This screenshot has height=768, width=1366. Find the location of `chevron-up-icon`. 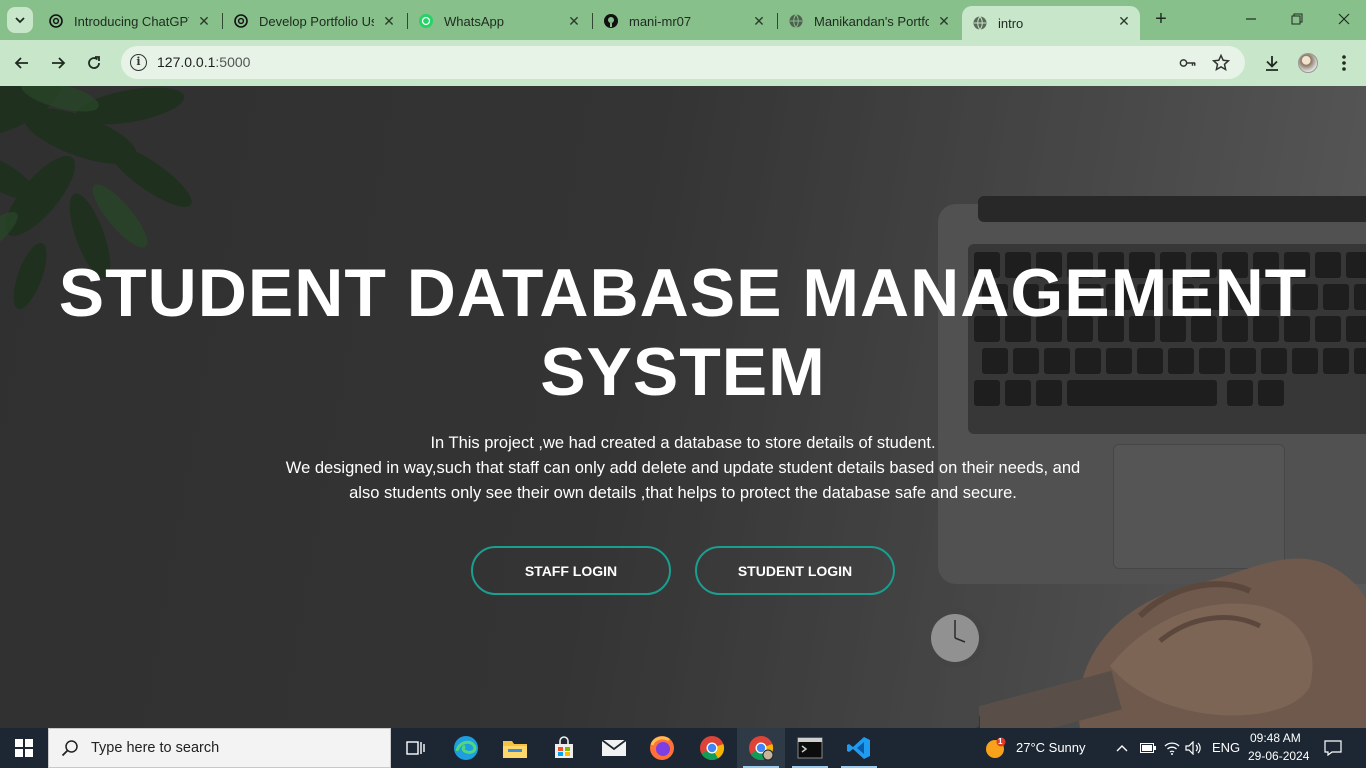

chevron-up-icon is located at coordinates (1122, 748).